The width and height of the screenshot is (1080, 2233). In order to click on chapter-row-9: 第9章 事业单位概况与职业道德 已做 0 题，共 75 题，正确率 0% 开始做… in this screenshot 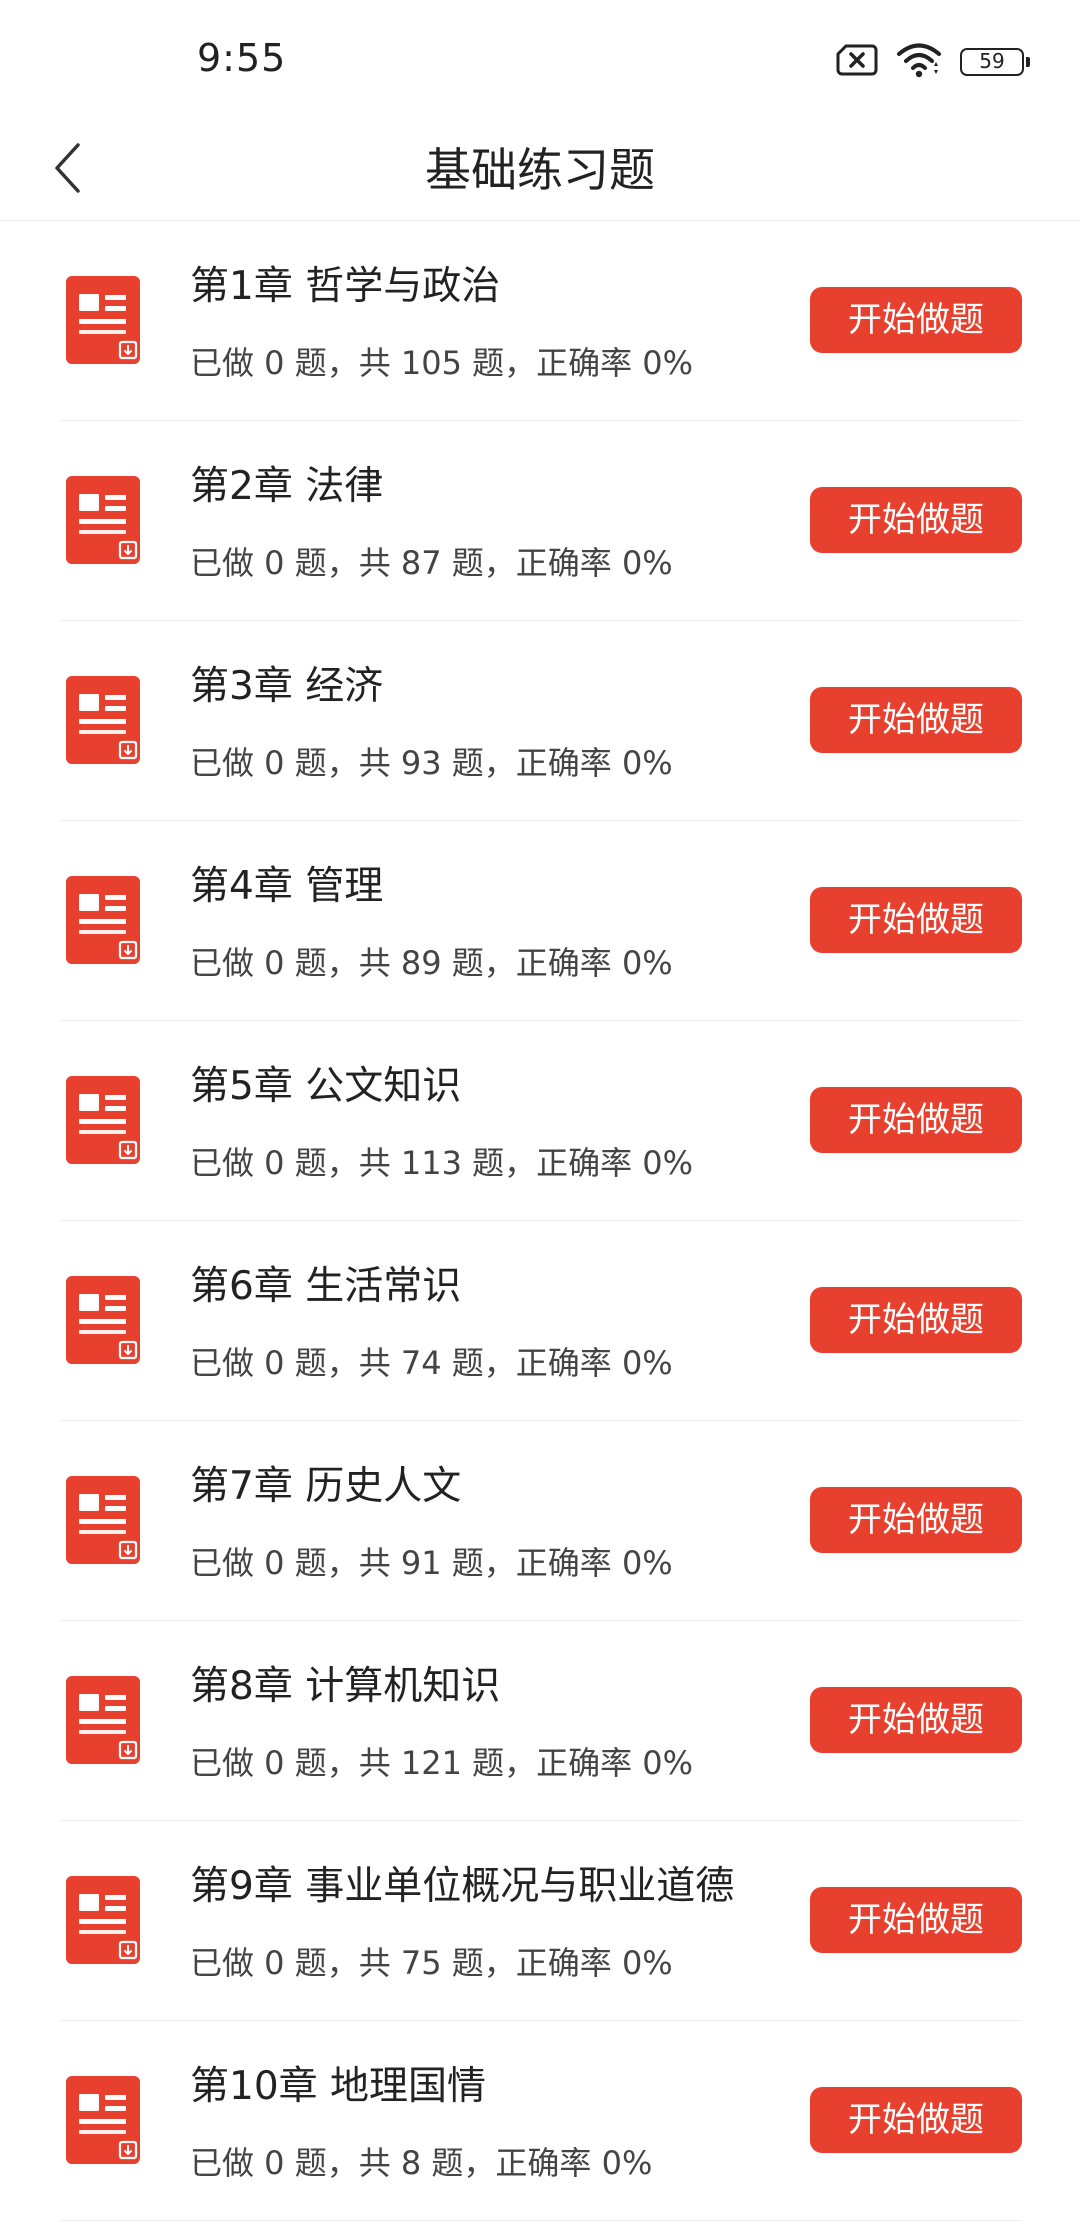, I will do `click(541, 1921)`.